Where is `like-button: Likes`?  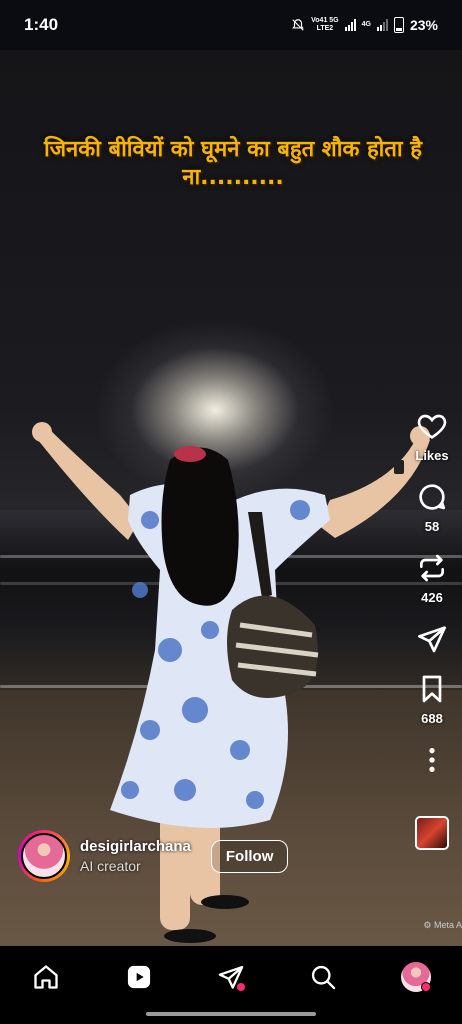 like-button: Likes is located at coordinates (432, 436).